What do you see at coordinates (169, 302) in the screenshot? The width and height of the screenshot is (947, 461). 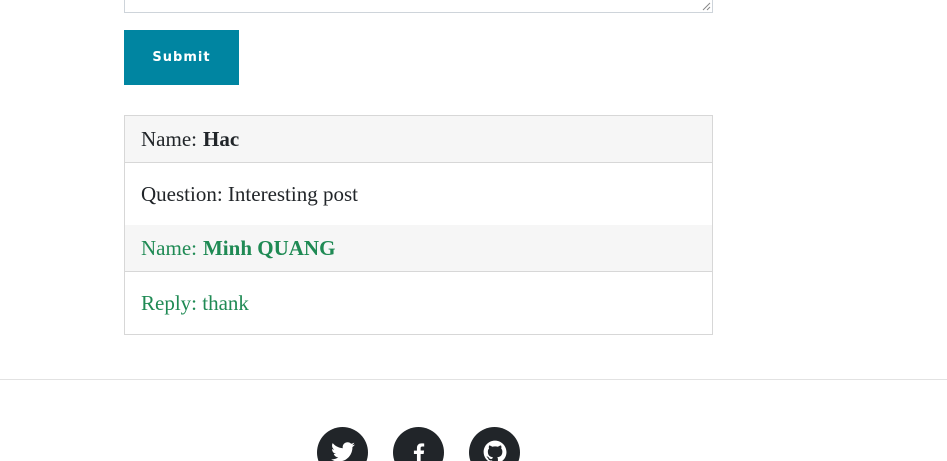 I see `reply-label: Reply:` at bounding box center [169, 302].